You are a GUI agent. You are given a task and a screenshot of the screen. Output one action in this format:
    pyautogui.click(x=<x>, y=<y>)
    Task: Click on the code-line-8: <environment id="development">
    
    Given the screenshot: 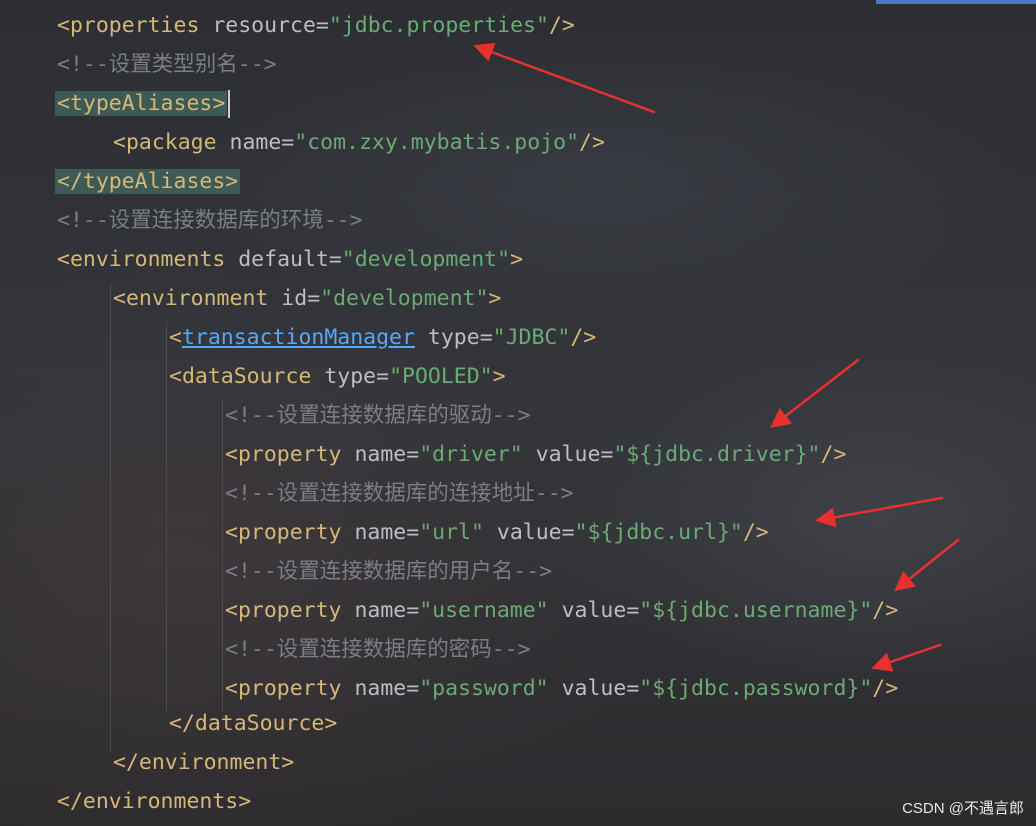 What is the action you would take?
    pyautogui.click(x=307, y=298)
    